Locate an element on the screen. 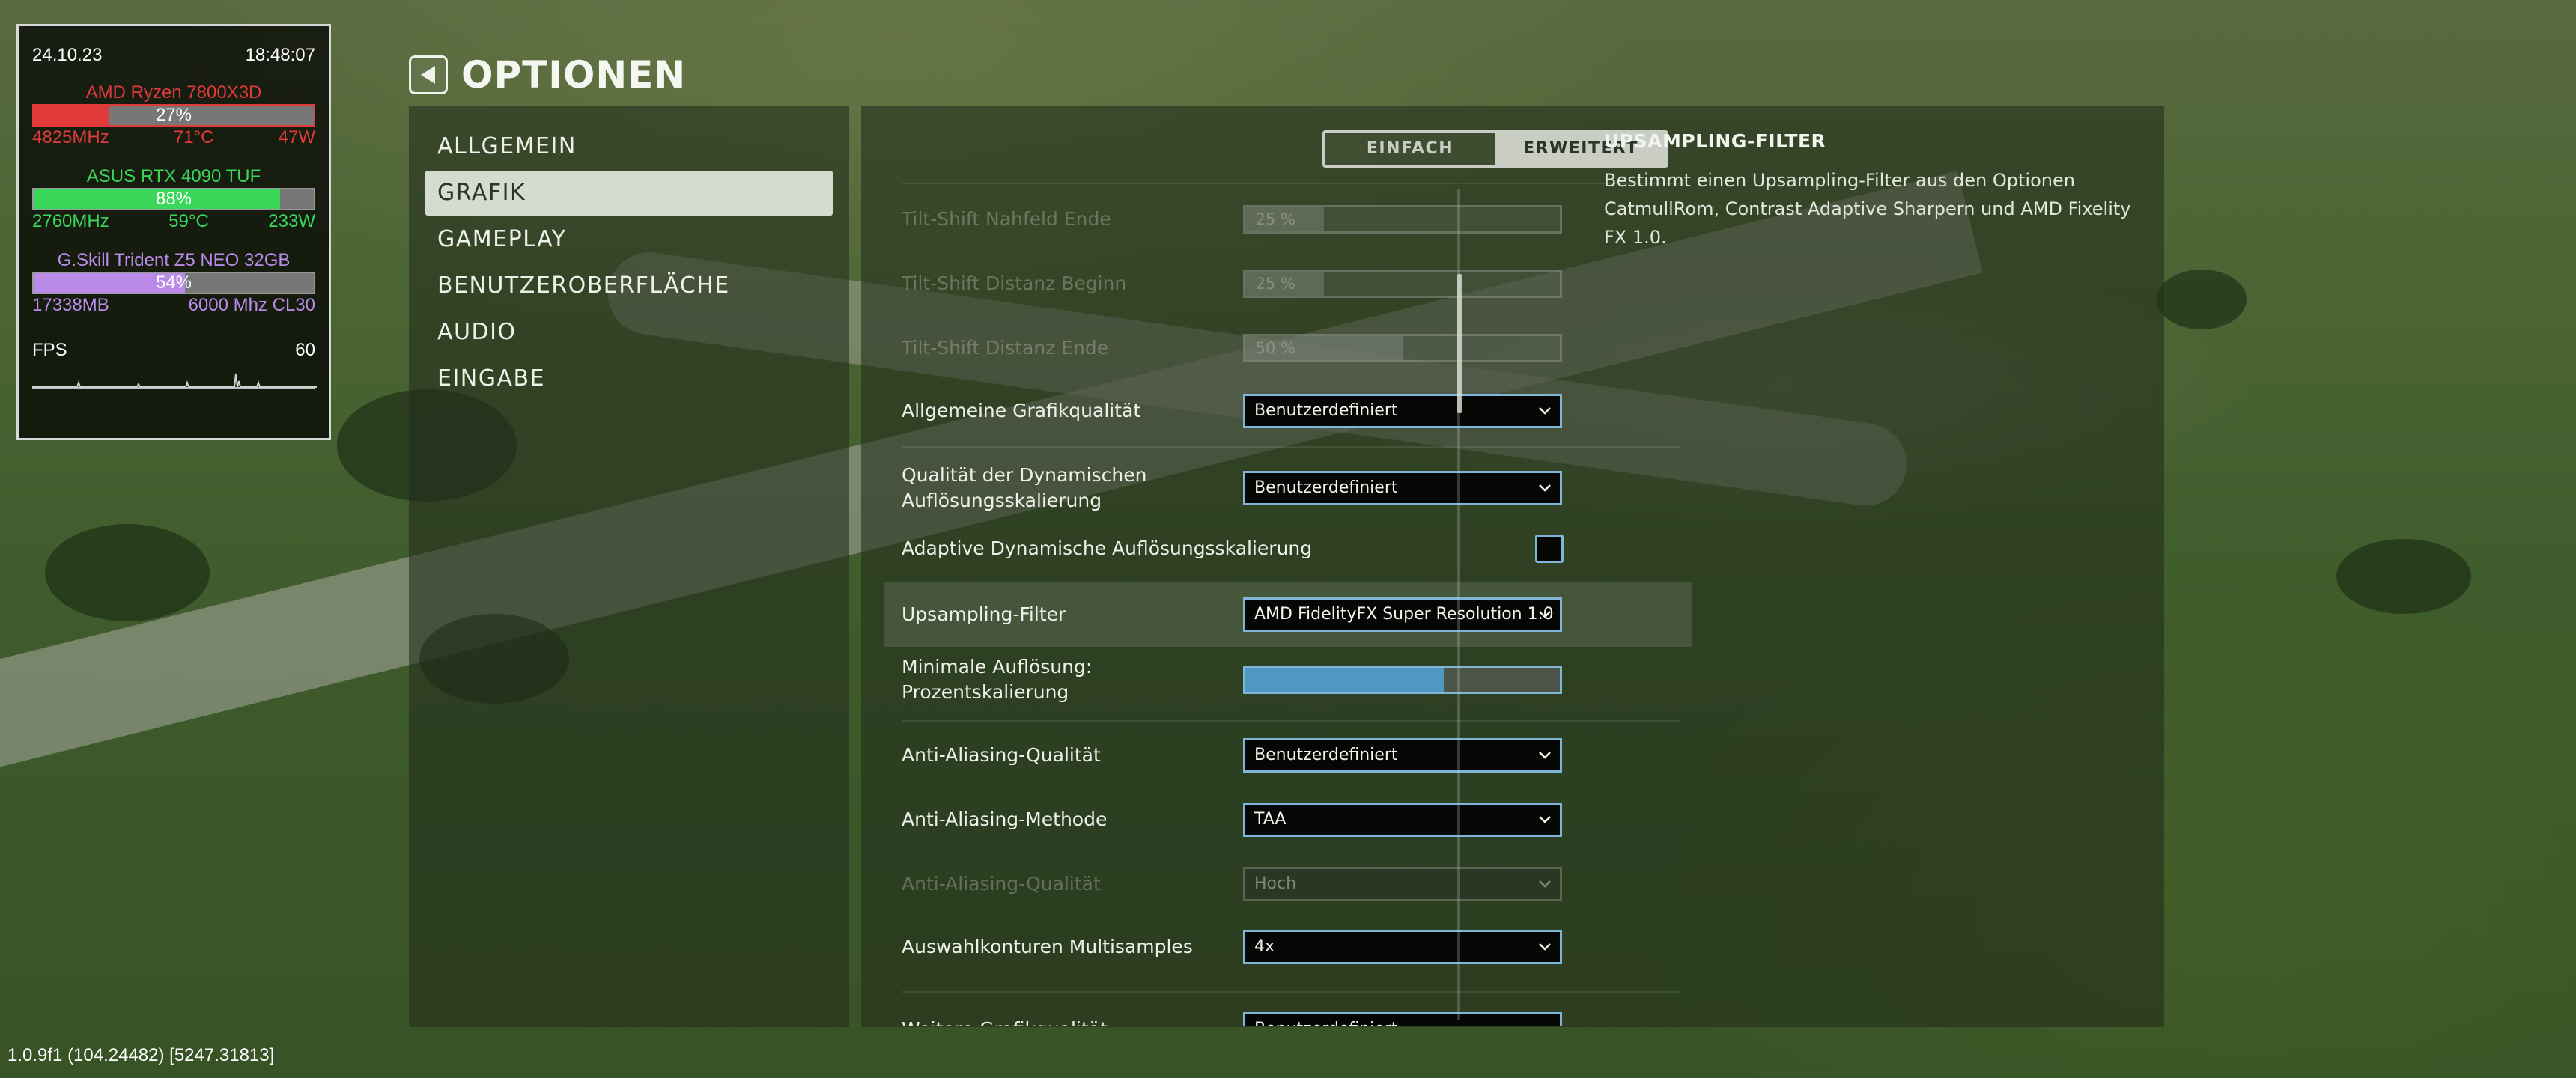 The width and height of the screenshot is (2576, 1078). page-title: OPTIONEN is located at coordinates (574, 75).